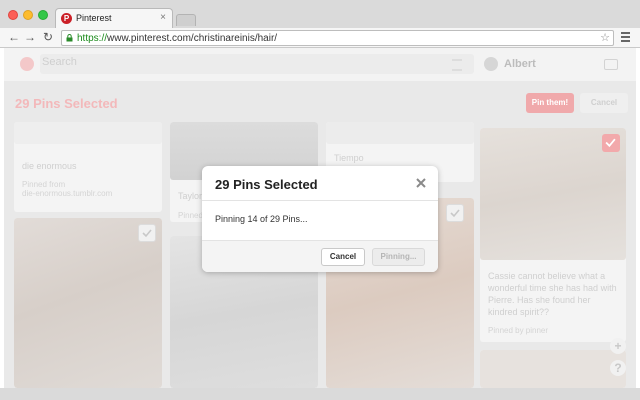 The image size is (640, 400). What do you see at coordinates (30, 37) in the screenshot?
I see `forward-icon: →` at bounding box center [30, 37].